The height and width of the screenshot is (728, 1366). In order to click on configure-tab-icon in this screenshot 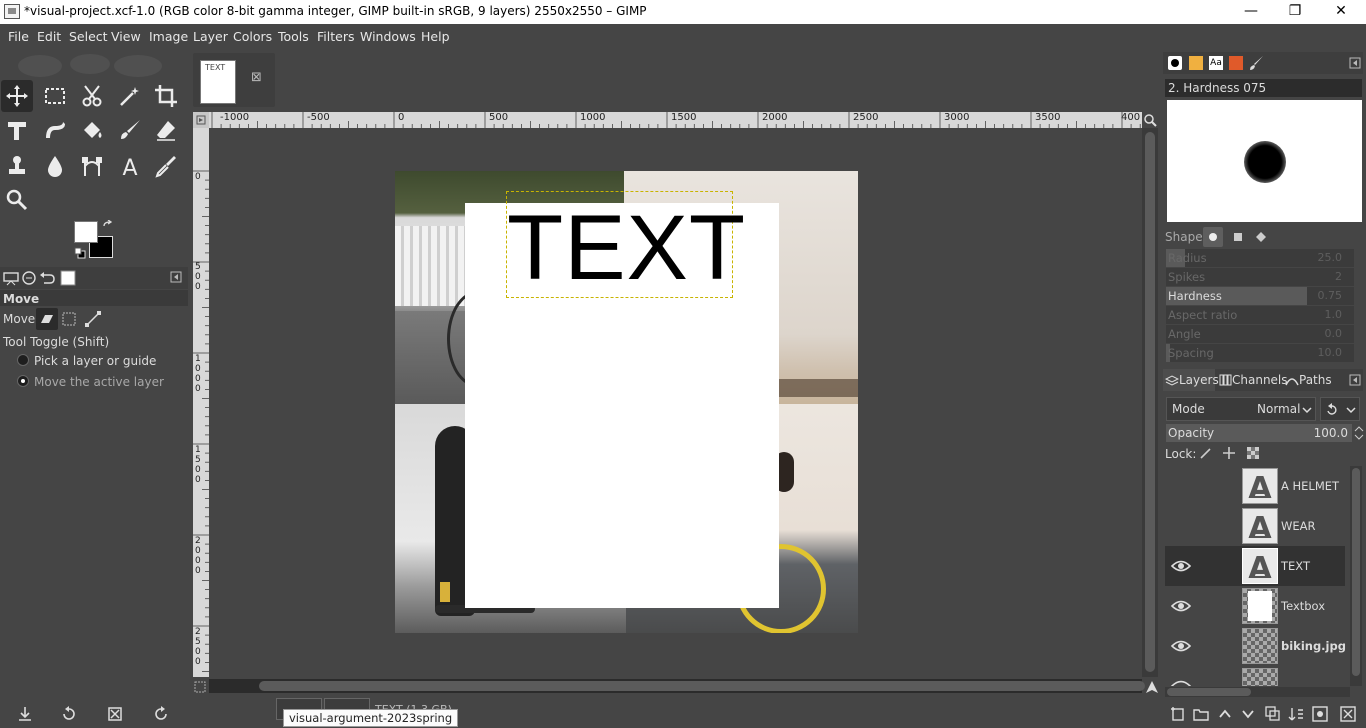, I will do `click(176, 277)`.